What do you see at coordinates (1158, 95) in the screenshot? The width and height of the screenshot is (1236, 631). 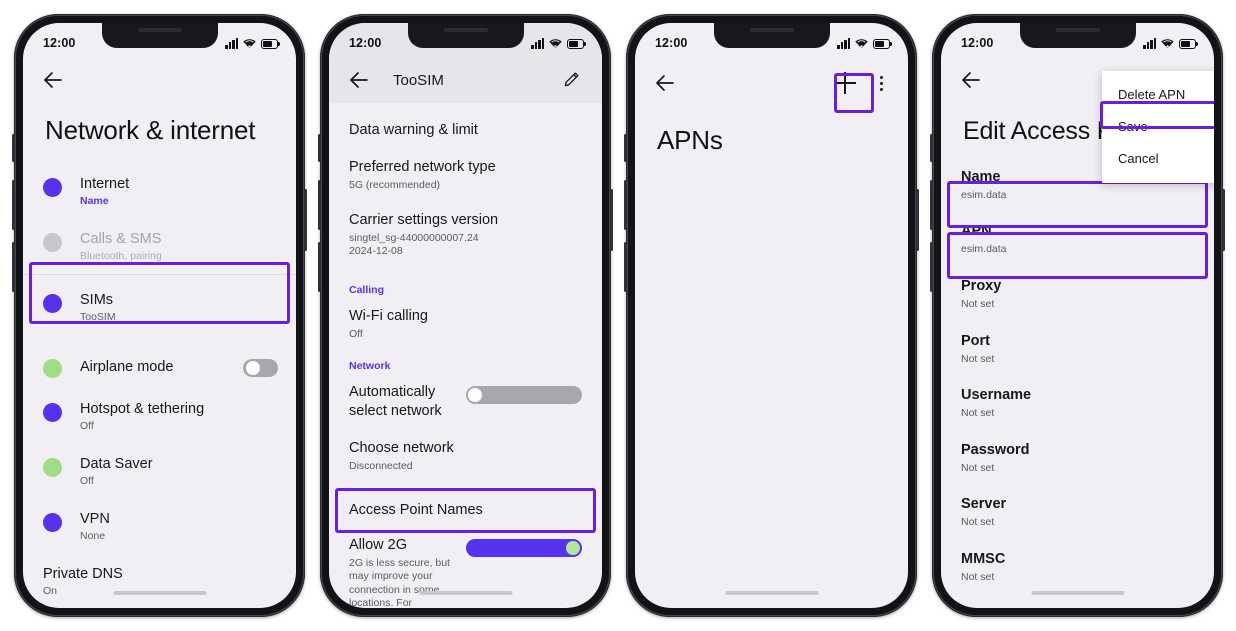 I see `menu-item-delete-apn: Delete APN` at bounding box center [1158, 95].